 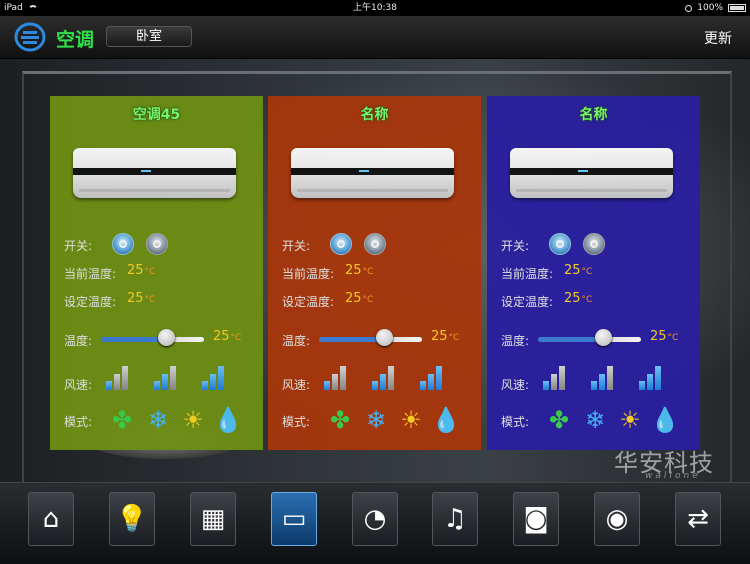 I want to click on logo-icon, so click(x=30, y=37).